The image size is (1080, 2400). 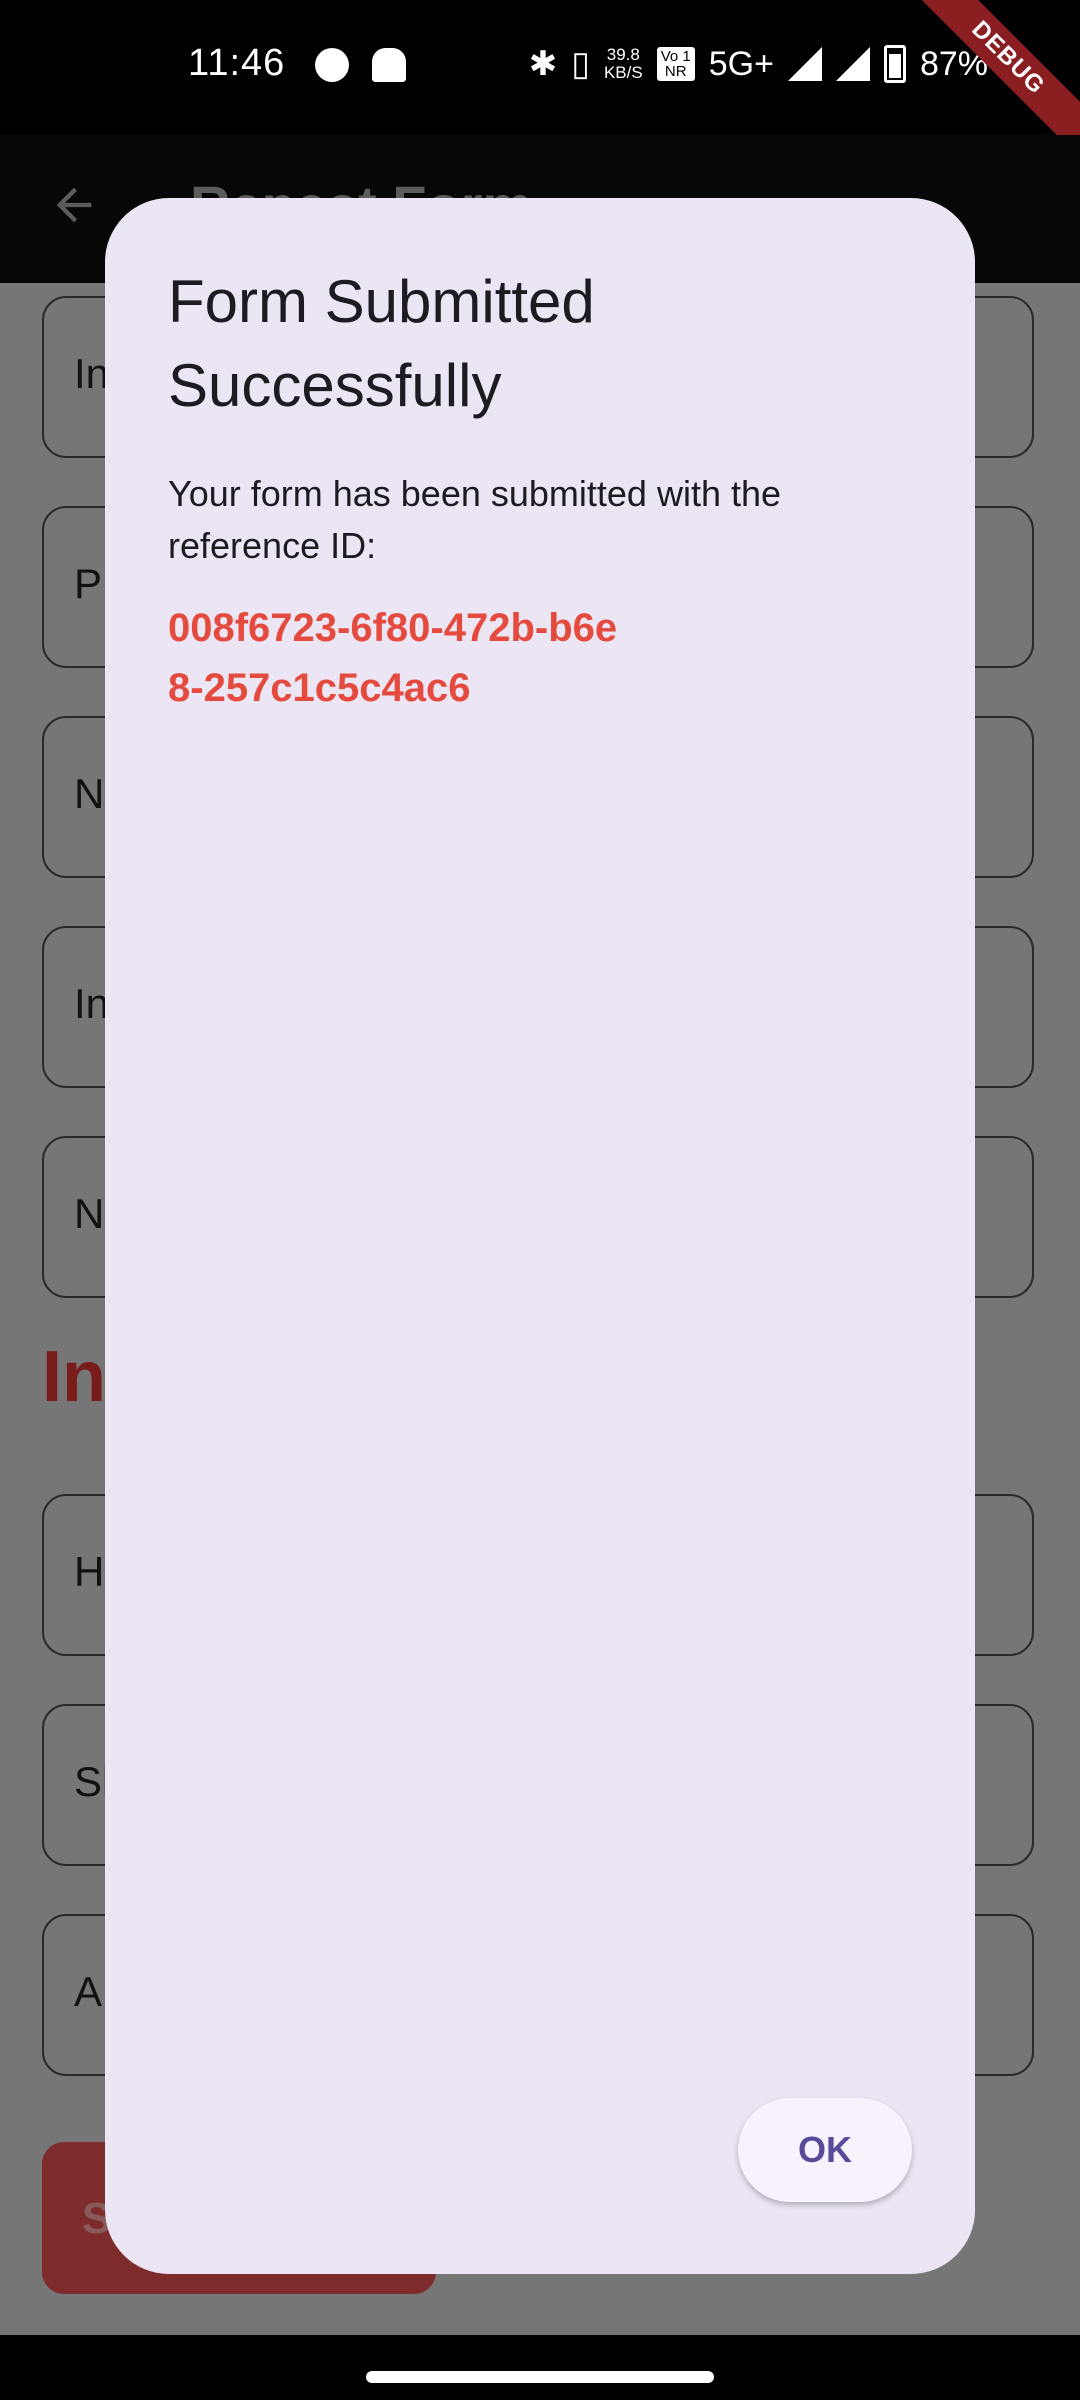 I want to click on battery-icon, so click(x=894, y=64).